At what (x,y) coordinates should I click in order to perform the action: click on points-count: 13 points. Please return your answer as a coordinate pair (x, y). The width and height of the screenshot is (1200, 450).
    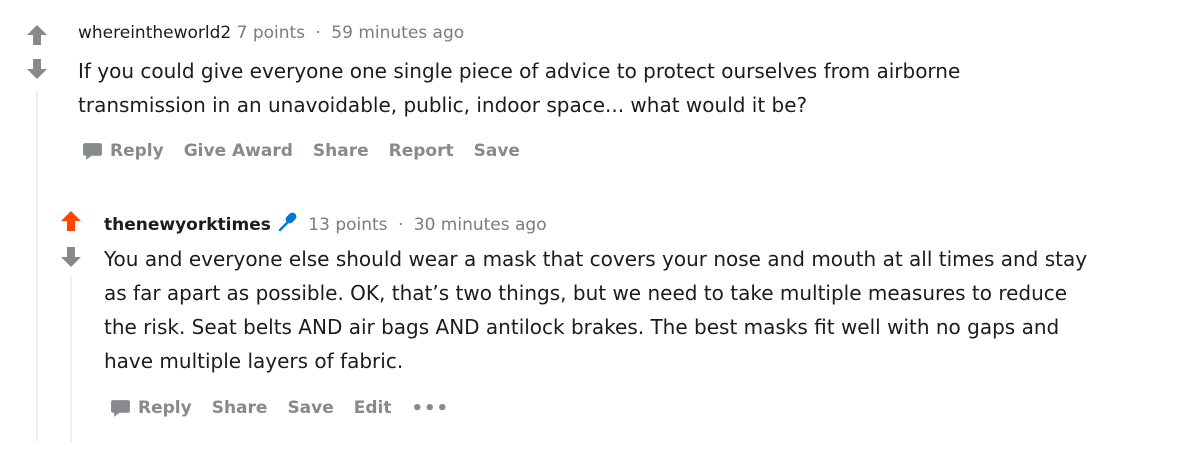
    Looking at the image, I should click on (348, 225).